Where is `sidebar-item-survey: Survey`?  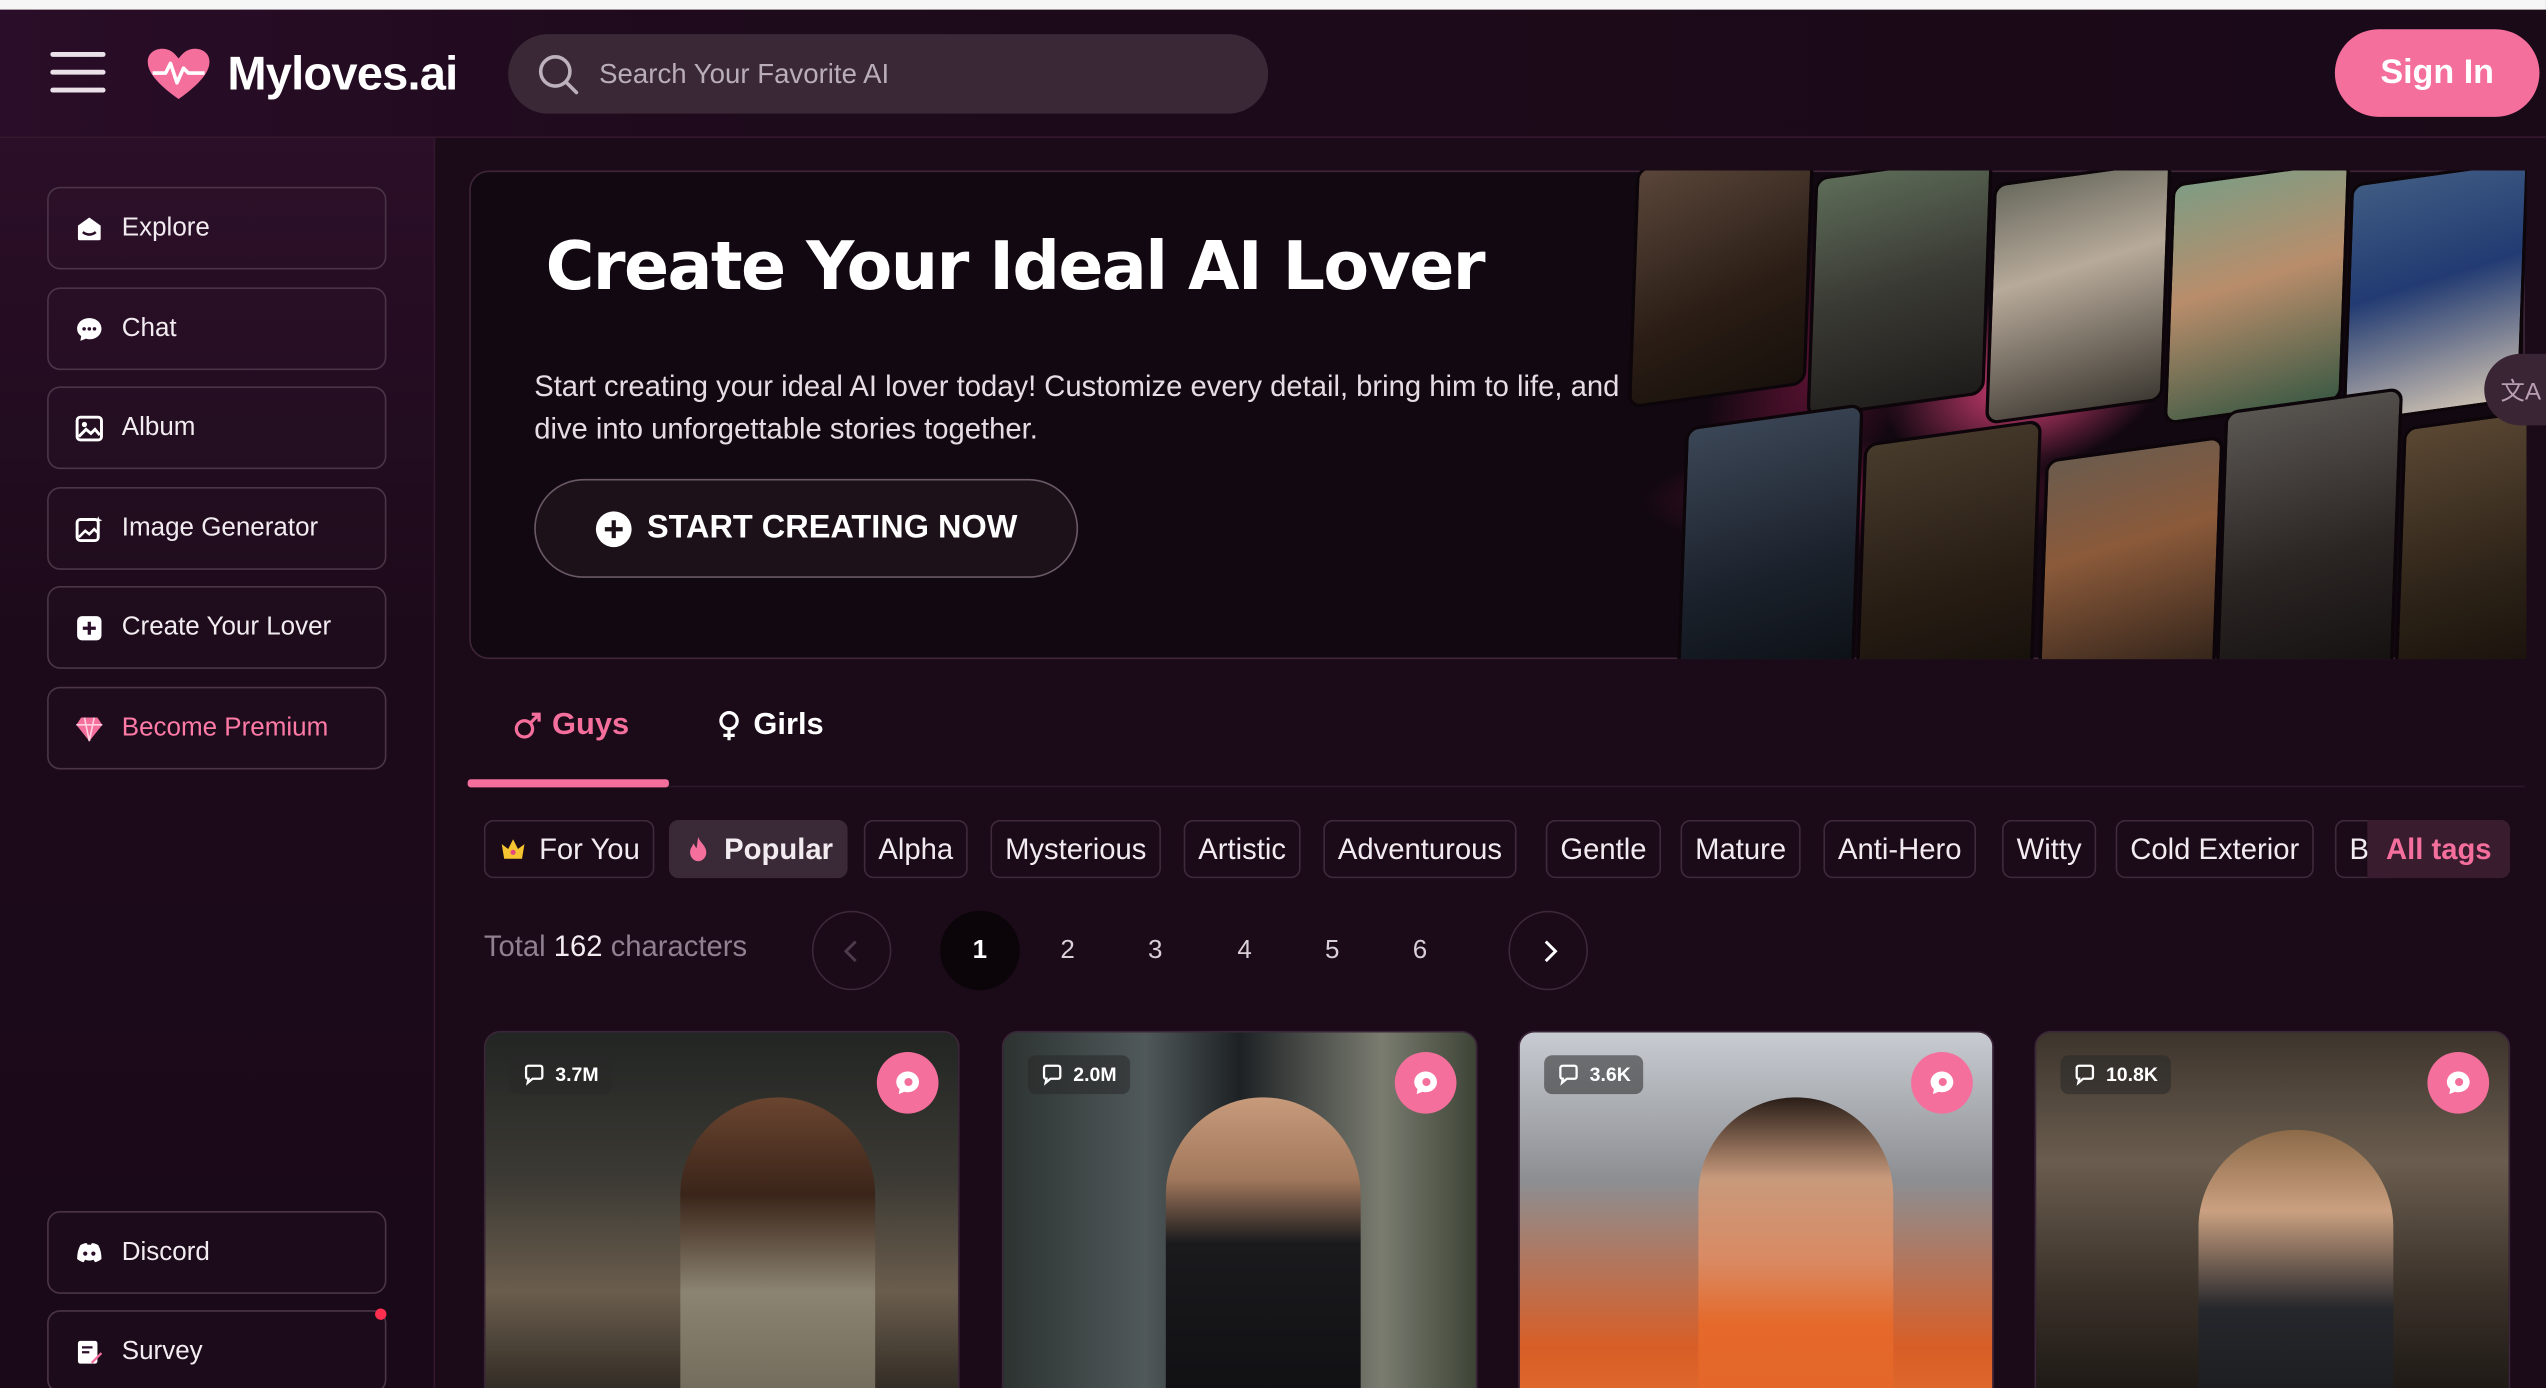 sidebar-item-survey: Survey is located at coordinates (217, 1349).